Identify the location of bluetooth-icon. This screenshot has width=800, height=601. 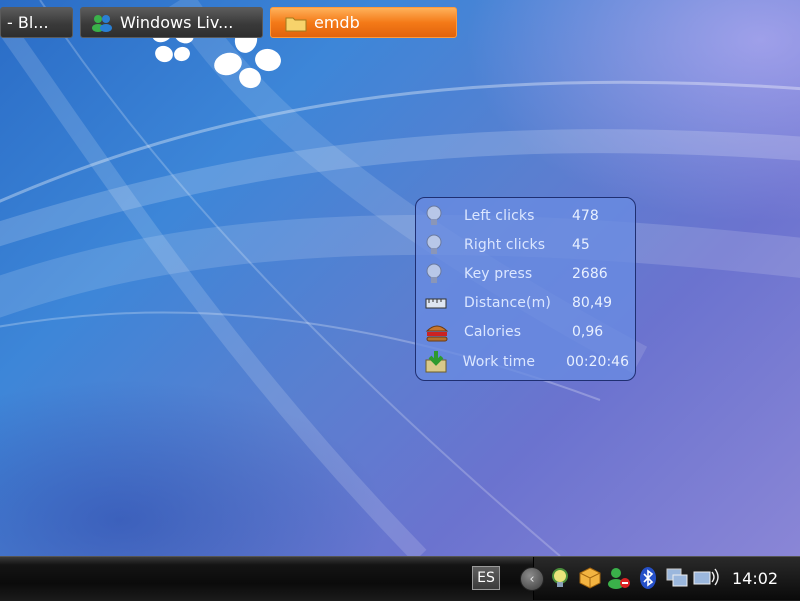
(648, 580).